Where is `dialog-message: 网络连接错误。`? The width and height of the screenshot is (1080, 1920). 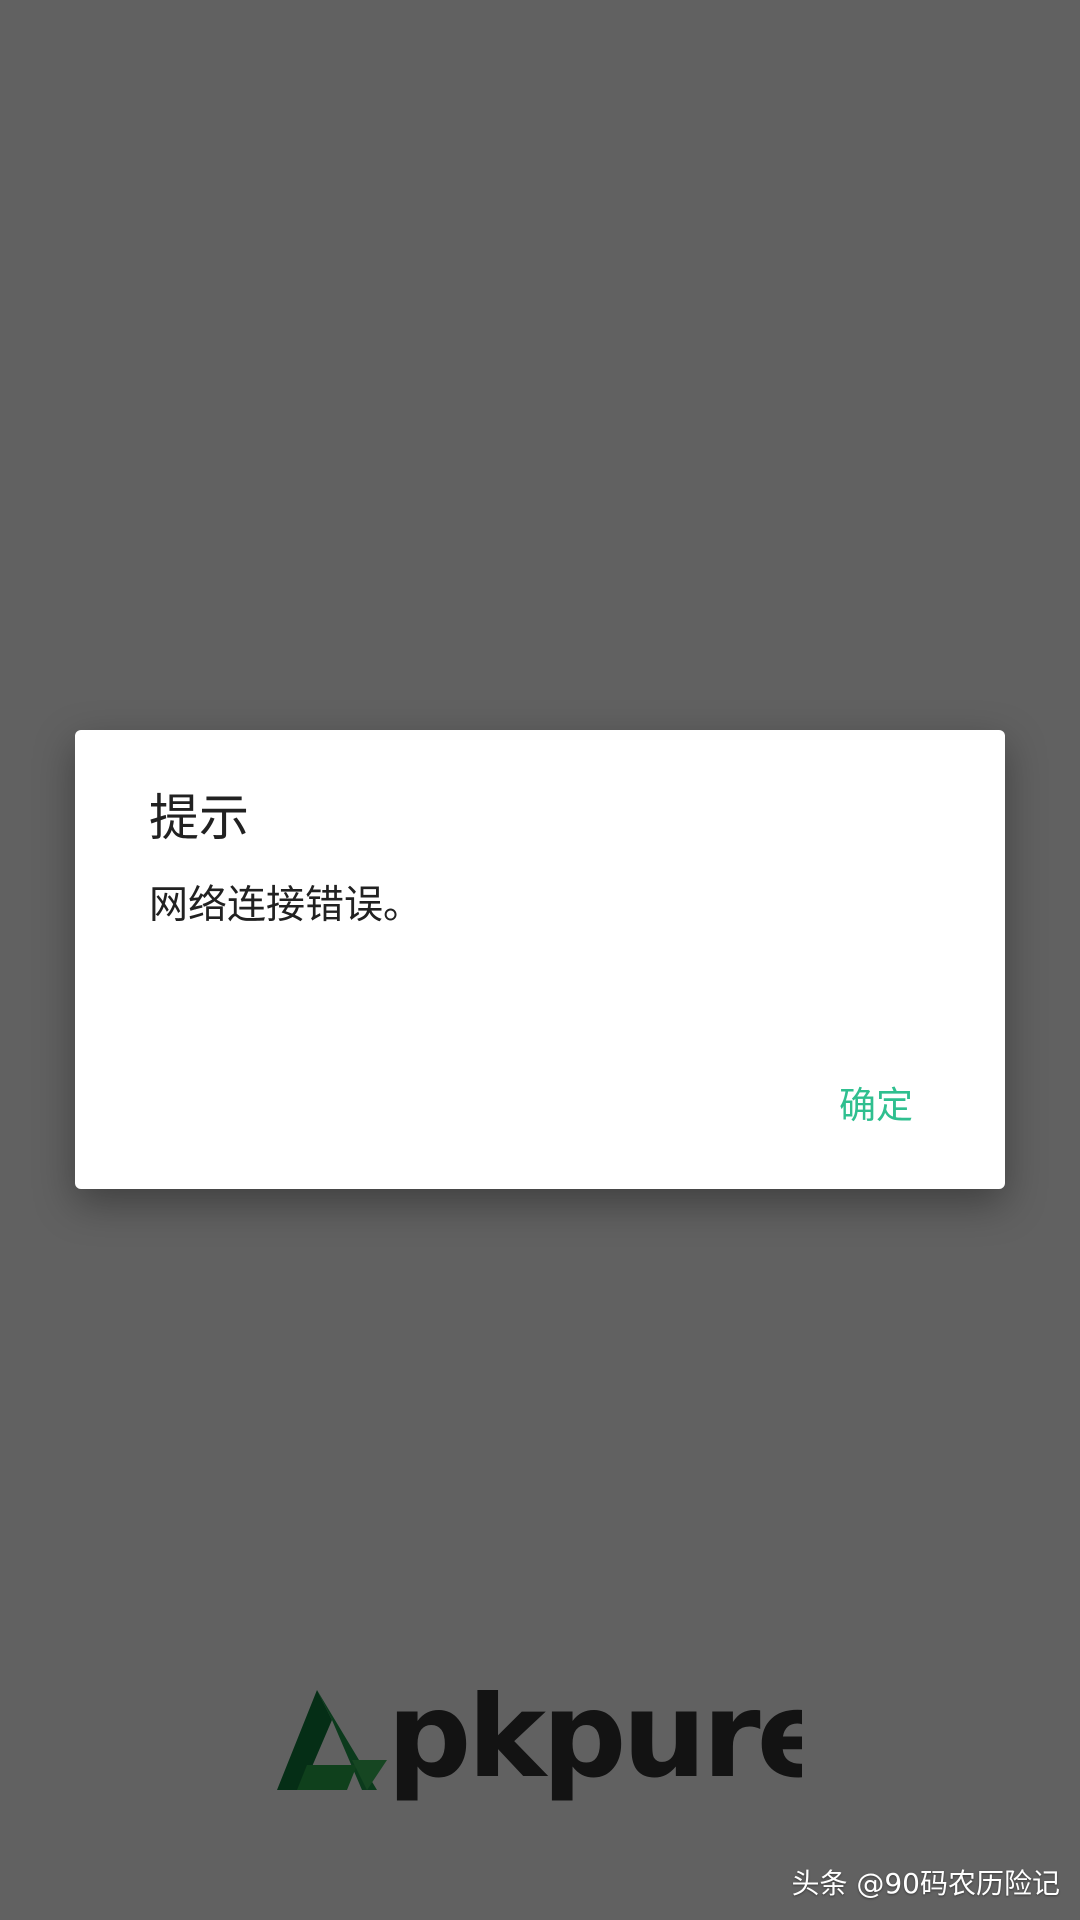
dialog-message: 网络连接错误。 is located at coordinates (286, 905).